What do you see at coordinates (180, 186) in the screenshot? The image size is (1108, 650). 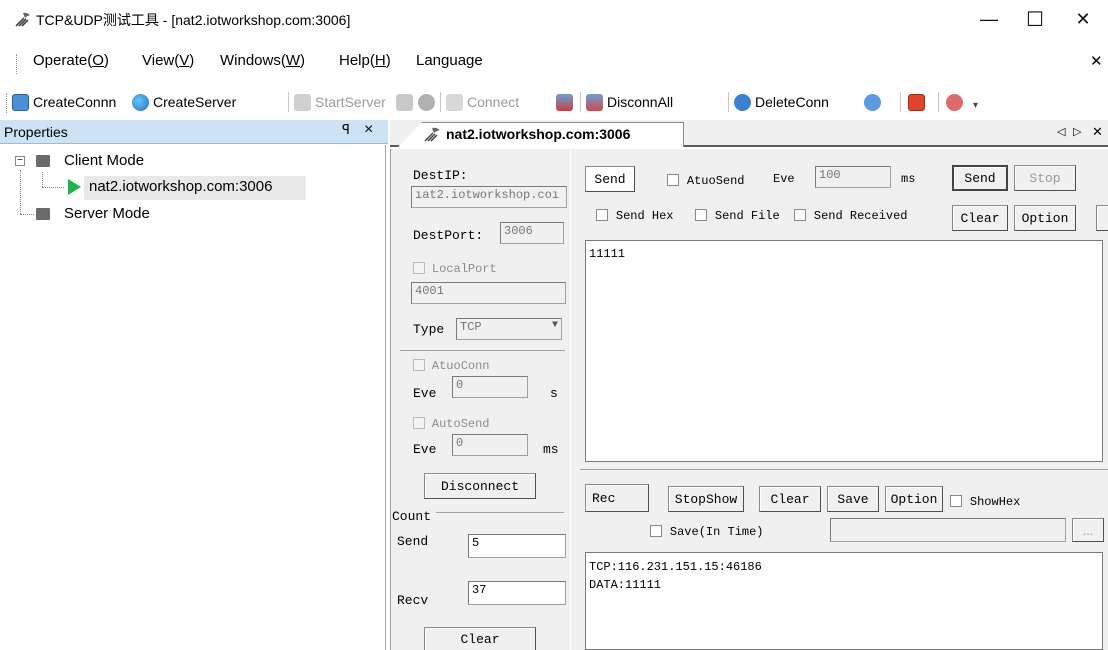 I see `tree-item-connection: nat2.iotworkshop.com:3006` at bounding box center [180, 186].